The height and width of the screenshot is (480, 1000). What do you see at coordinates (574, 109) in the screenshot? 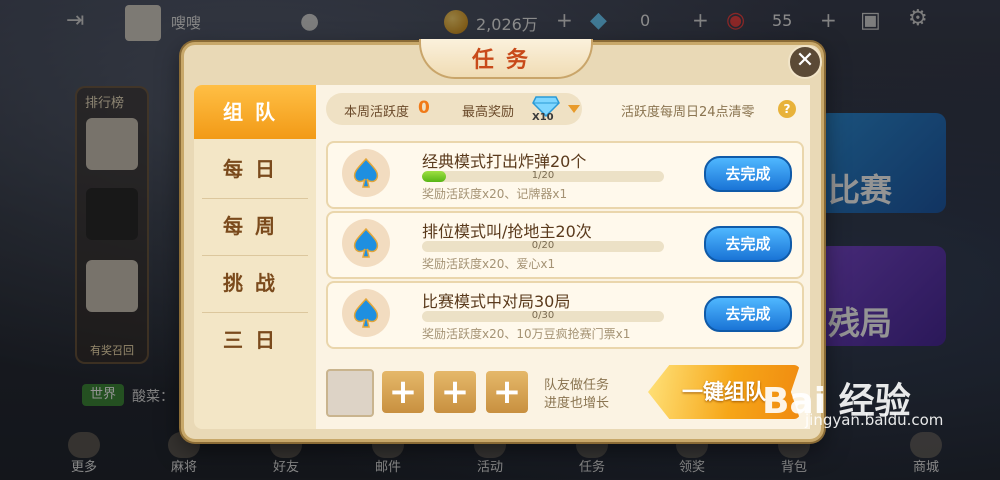
I see `chevron-down-icon` at bounding box center [574, 109].